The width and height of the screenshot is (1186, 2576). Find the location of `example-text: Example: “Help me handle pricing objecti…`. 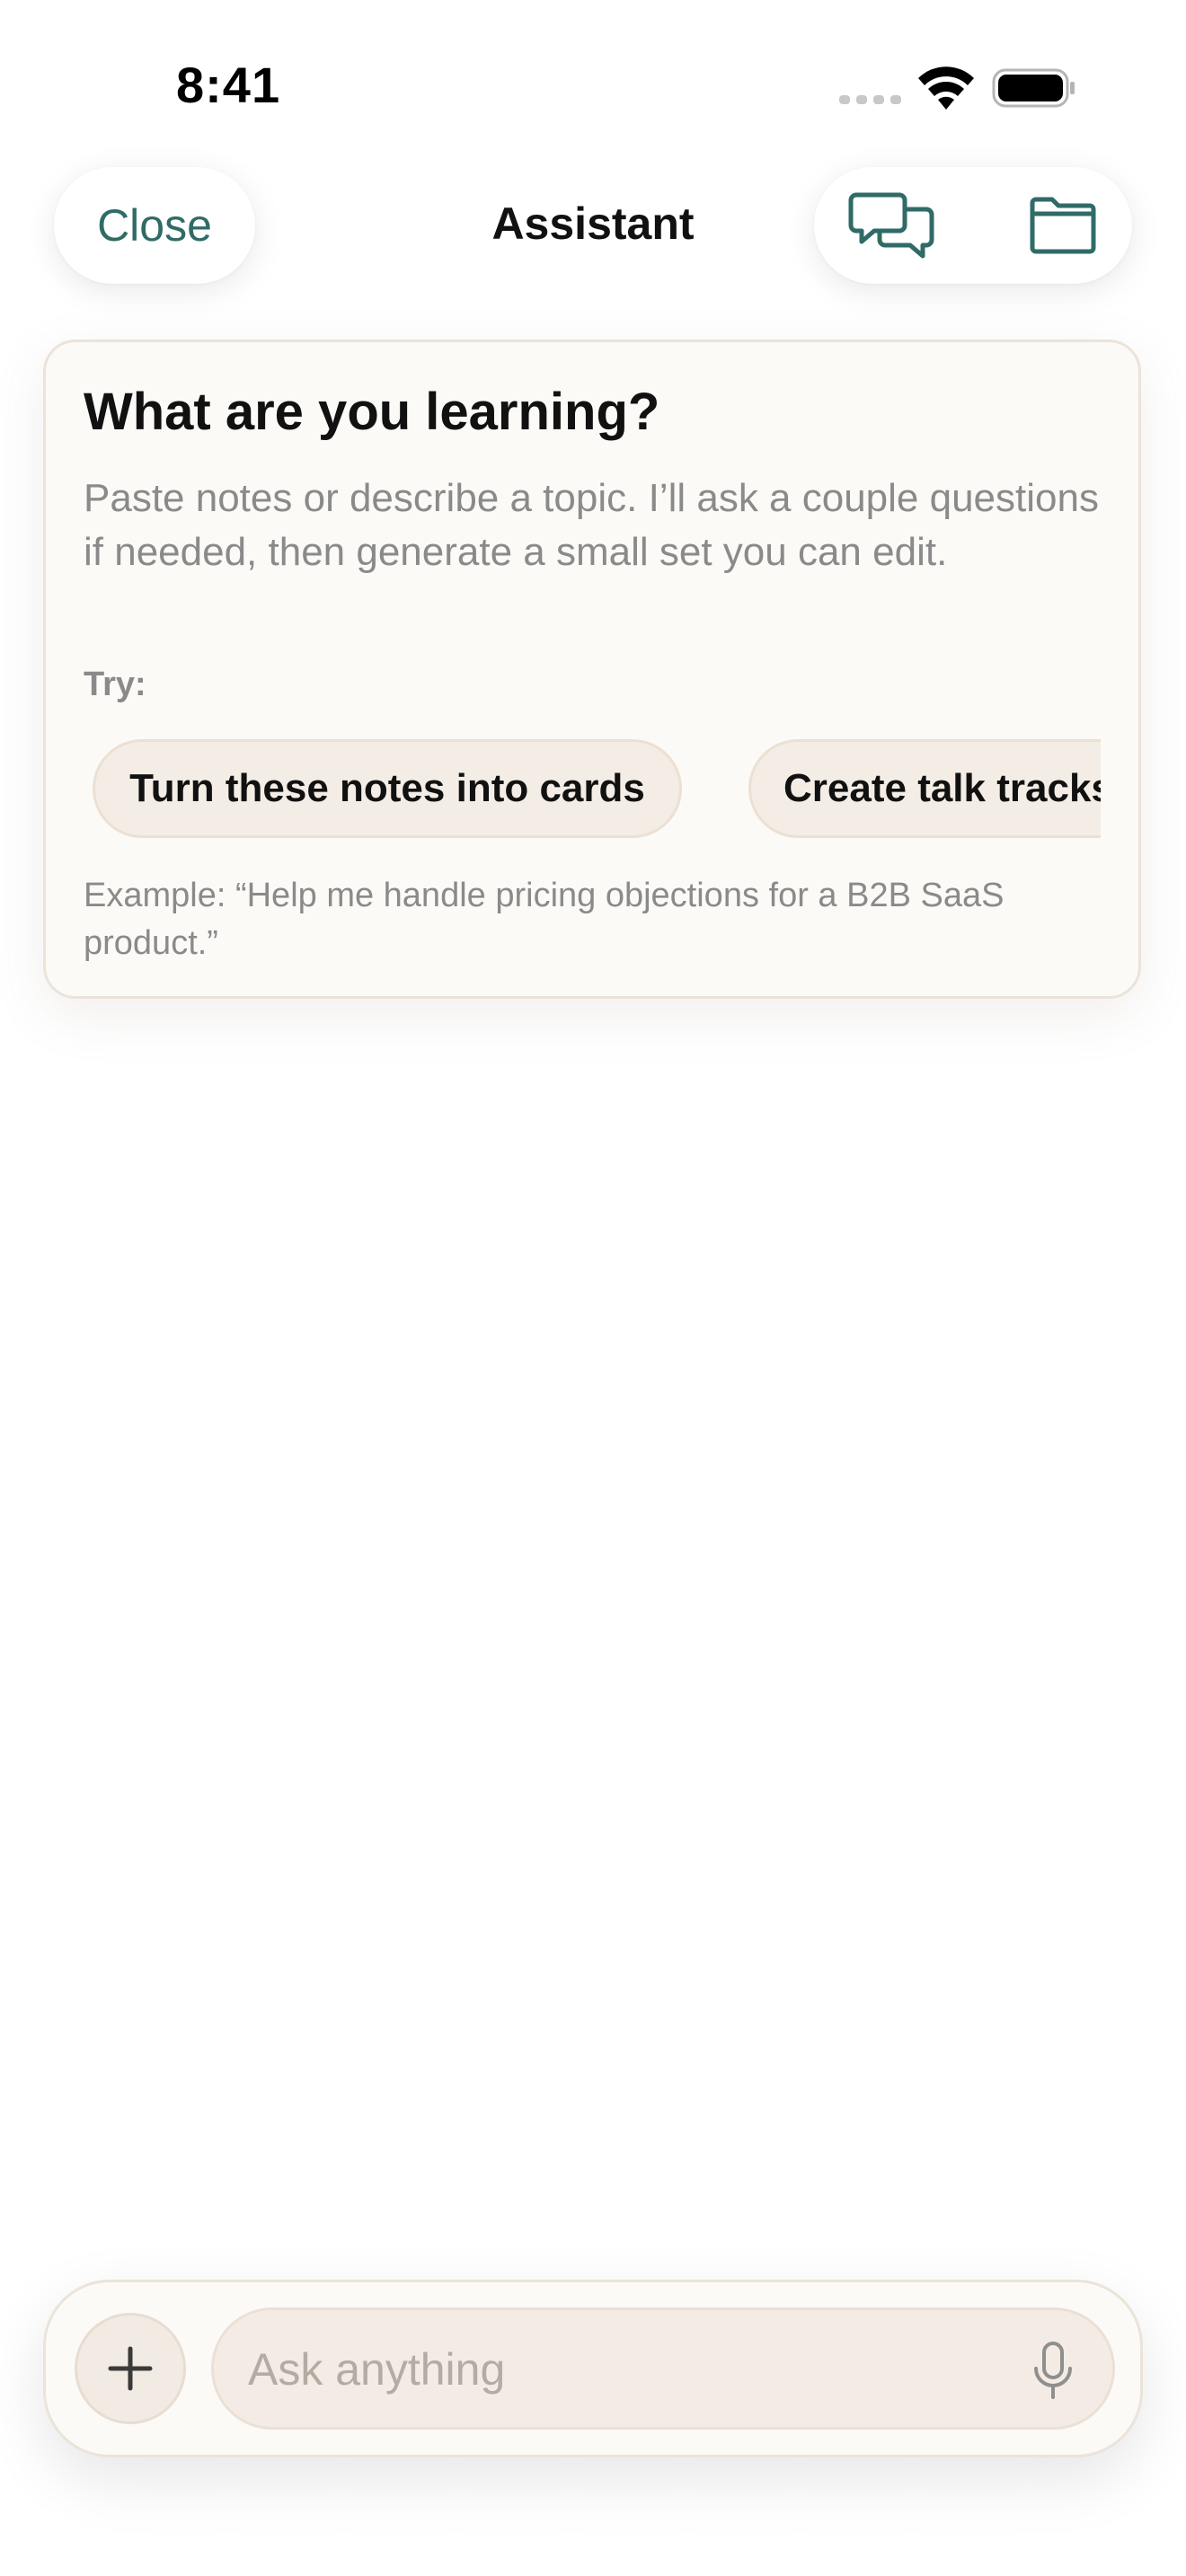

example-text: Example: “Help me handle pricing objecti… is located at coordinates (544, 919).